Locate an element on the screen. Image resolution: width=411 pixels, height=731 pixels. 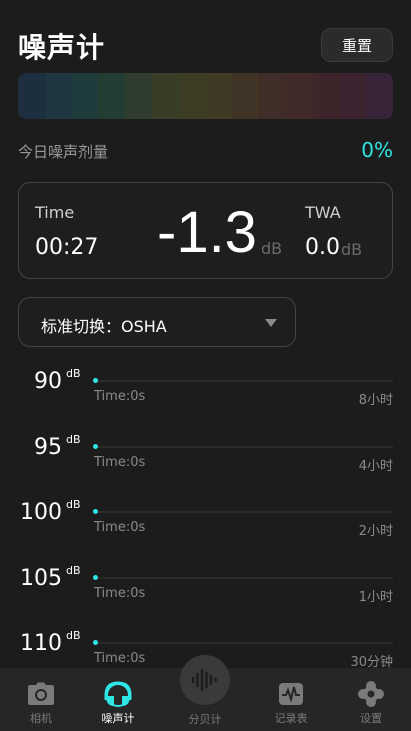
noise-color-scale is located at coordinates (205, 96).